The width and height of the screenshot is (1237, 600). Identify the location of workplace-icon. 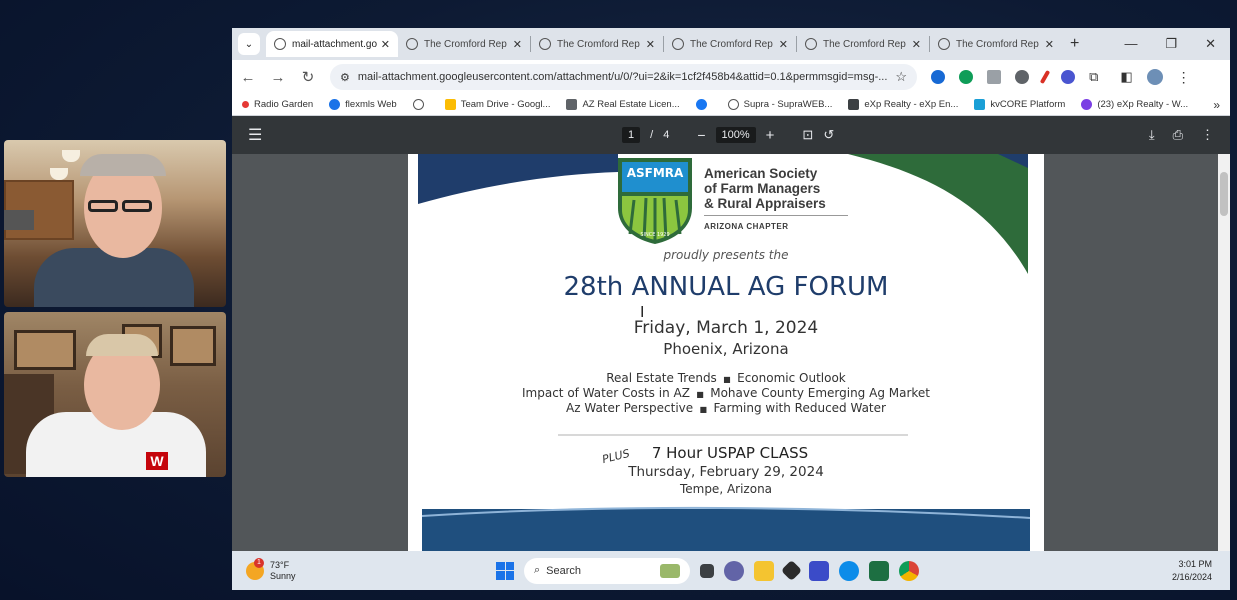
(1087, 104).